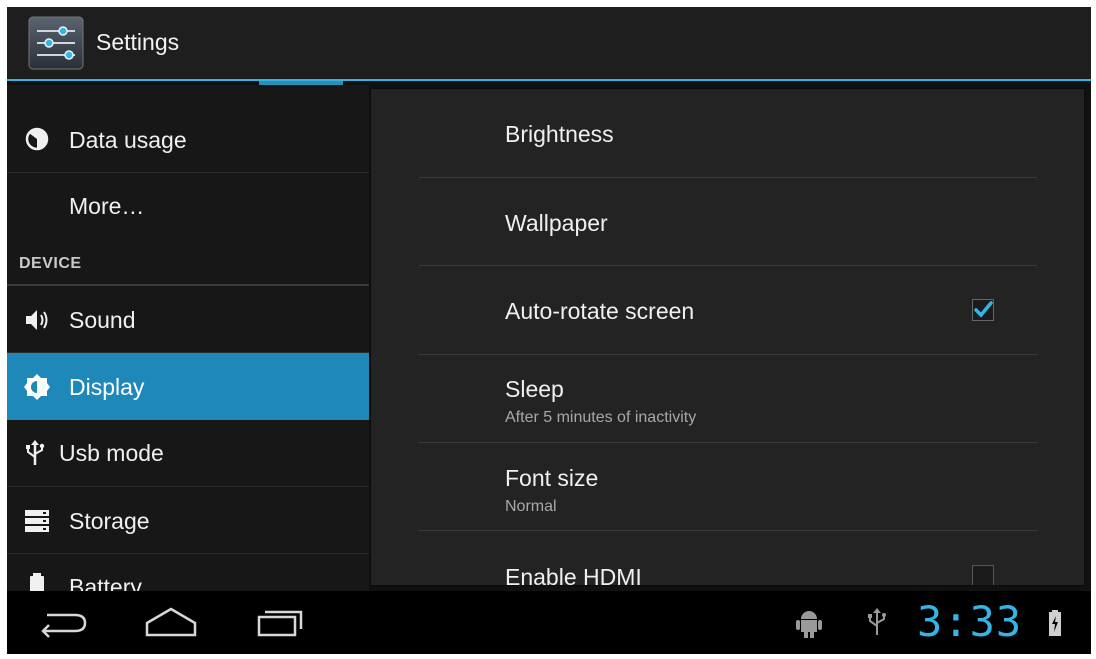 This screenshot has height=659, width=1096. Describe the element at coordinates (111, 453) in the screenshot. I see `sidebar-item-label: Usb mode` at that location.